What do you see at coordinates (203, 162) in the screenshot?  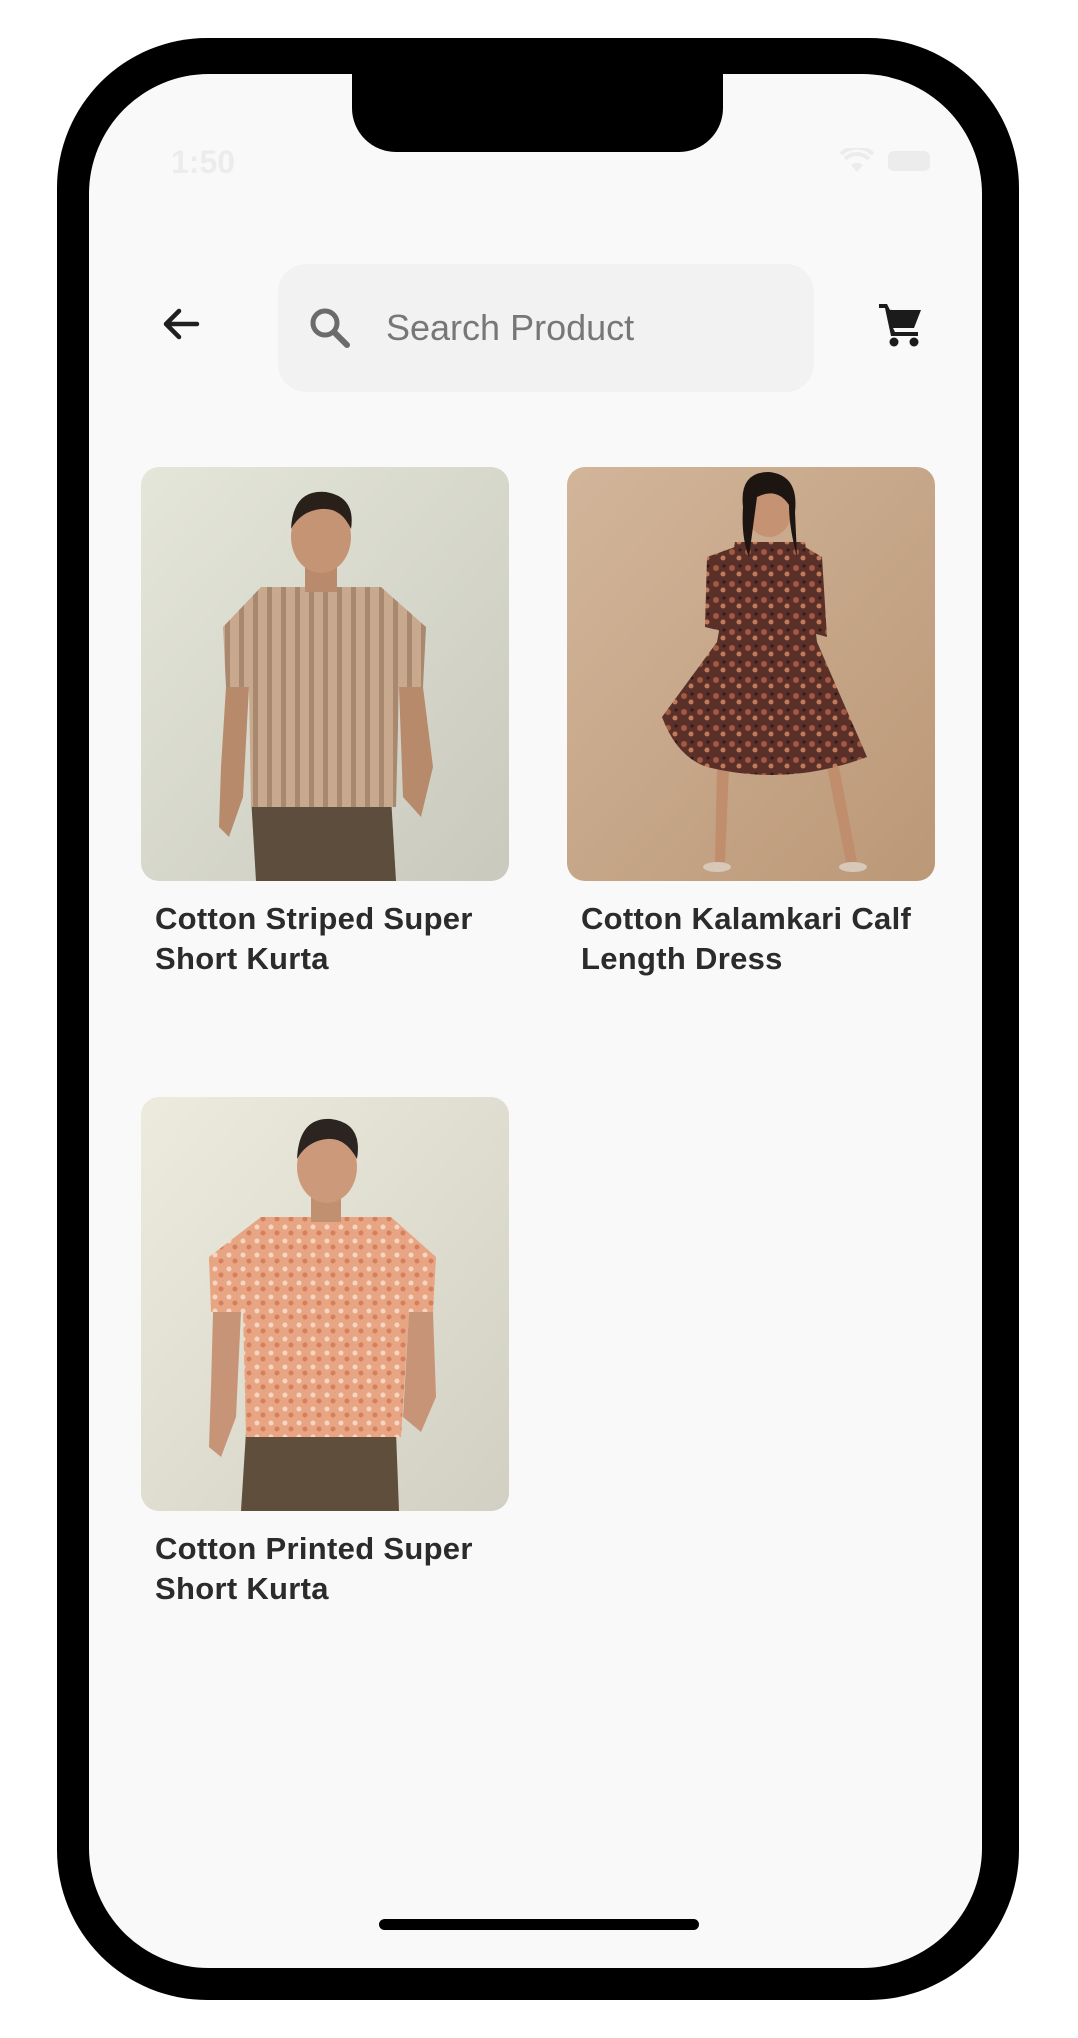 I see `status-time: 1:50` at bounding box center [203, 162].